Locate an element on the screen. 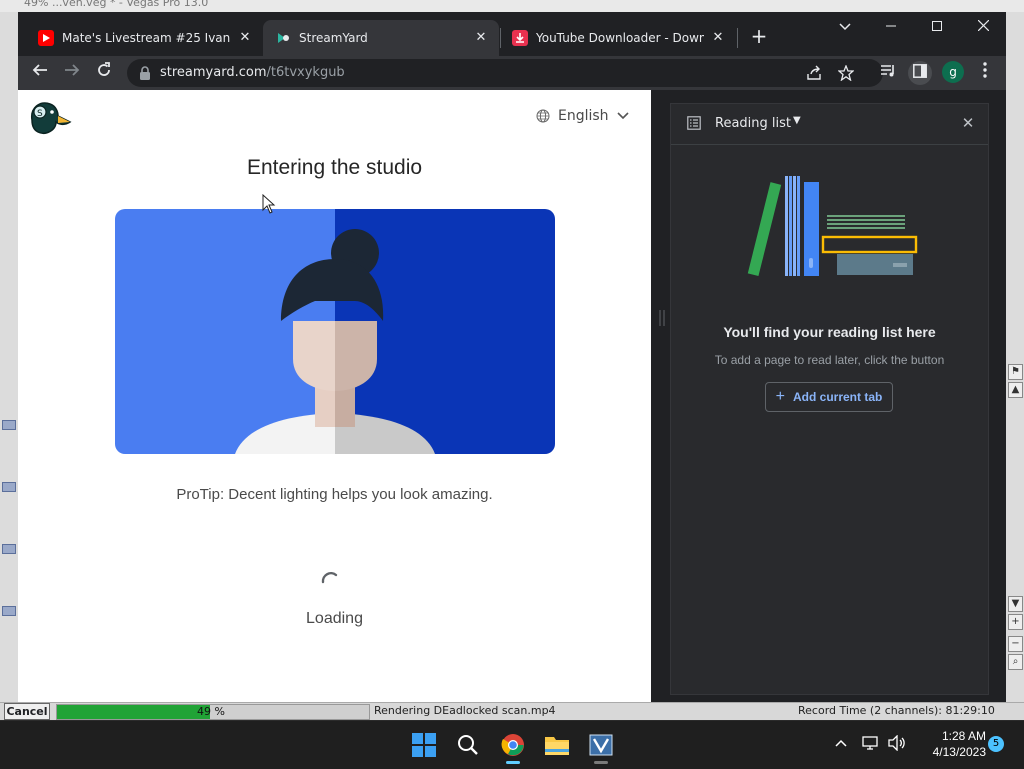 The width and height of the screenshot is (1024, 769). add-current-tab-button: + Add current tab is located at coordinates (829, 397).